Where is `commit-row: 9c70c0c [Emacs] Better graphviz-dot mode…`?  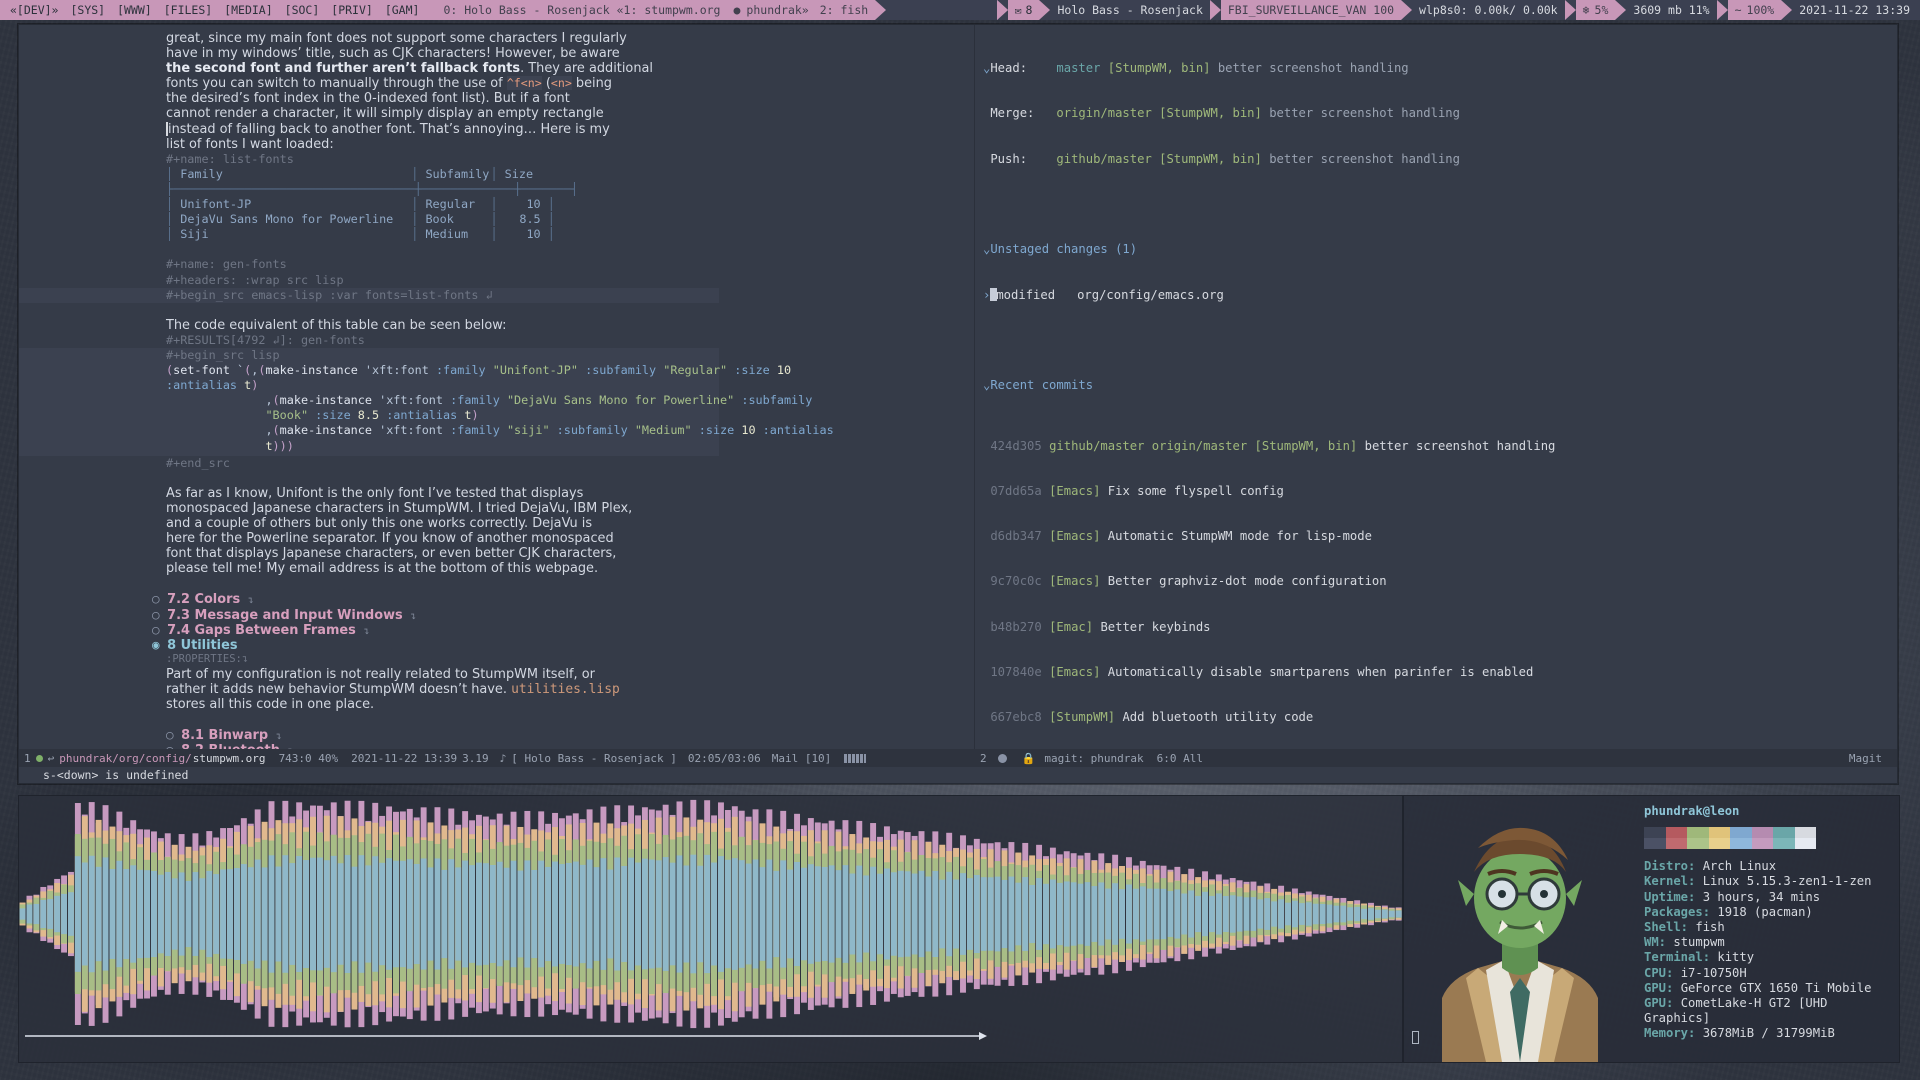
commit-row: 9c70c0c [Emacs] Better graphviz-dot mode… is located at coordinates (1440, 581).